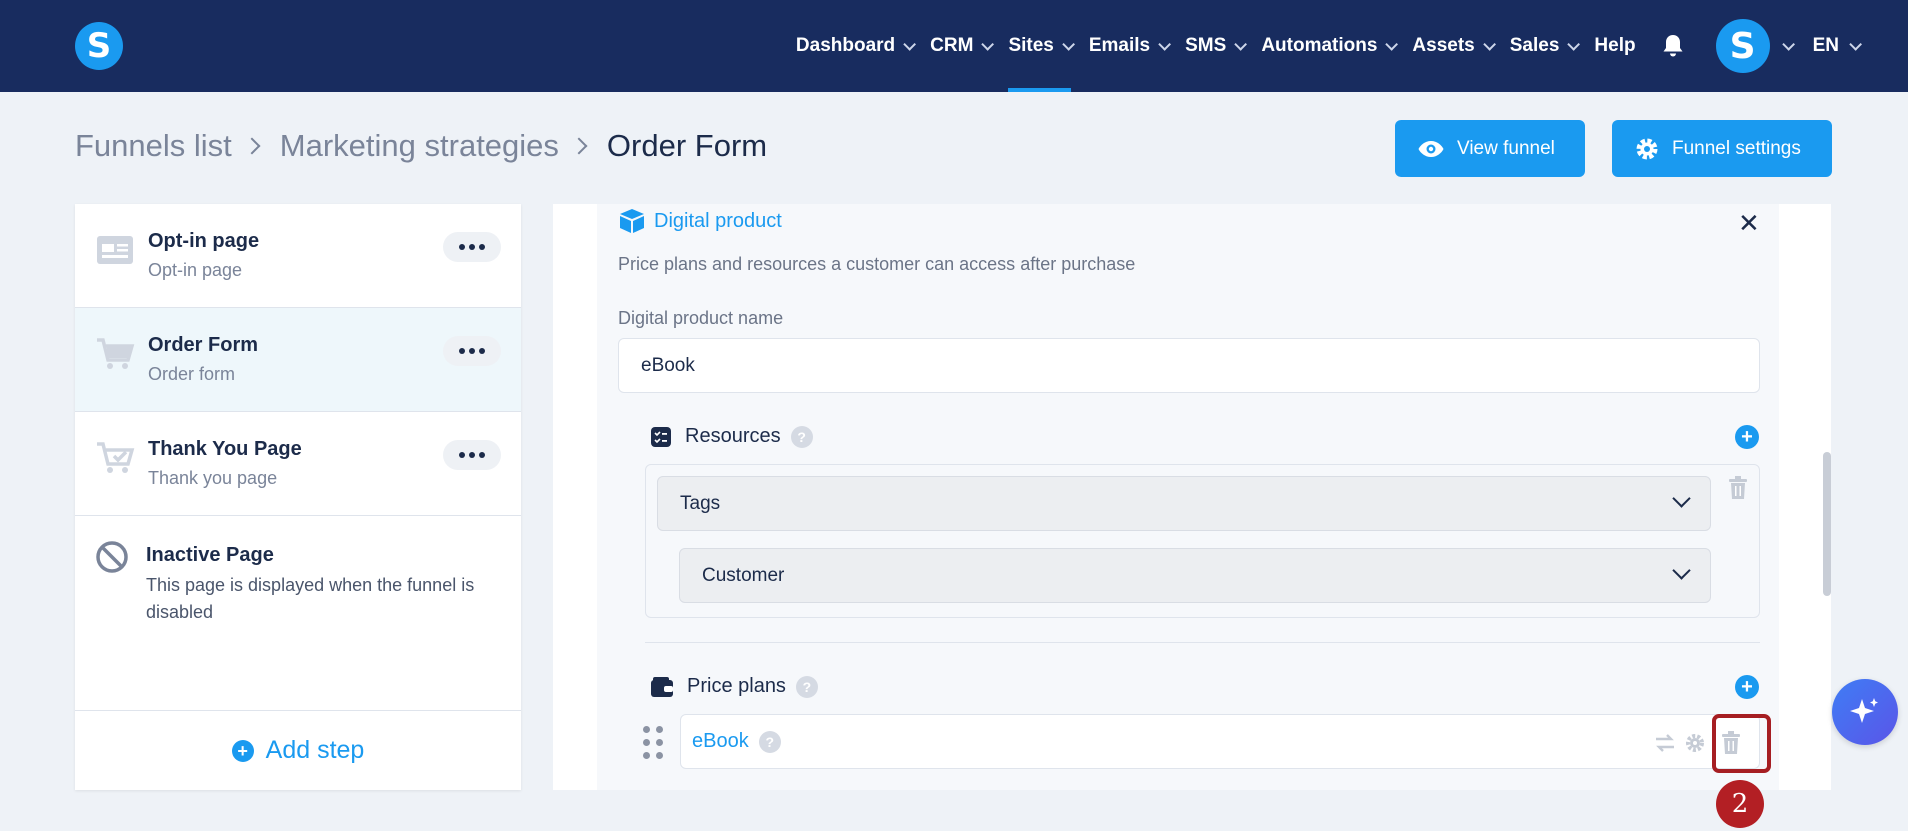 This screenshot has height=831, width=1908. What do you see at coordinates (743, 575) in the screenshot?
I see `resource-value: Customer` at bounding box center [743, 575].